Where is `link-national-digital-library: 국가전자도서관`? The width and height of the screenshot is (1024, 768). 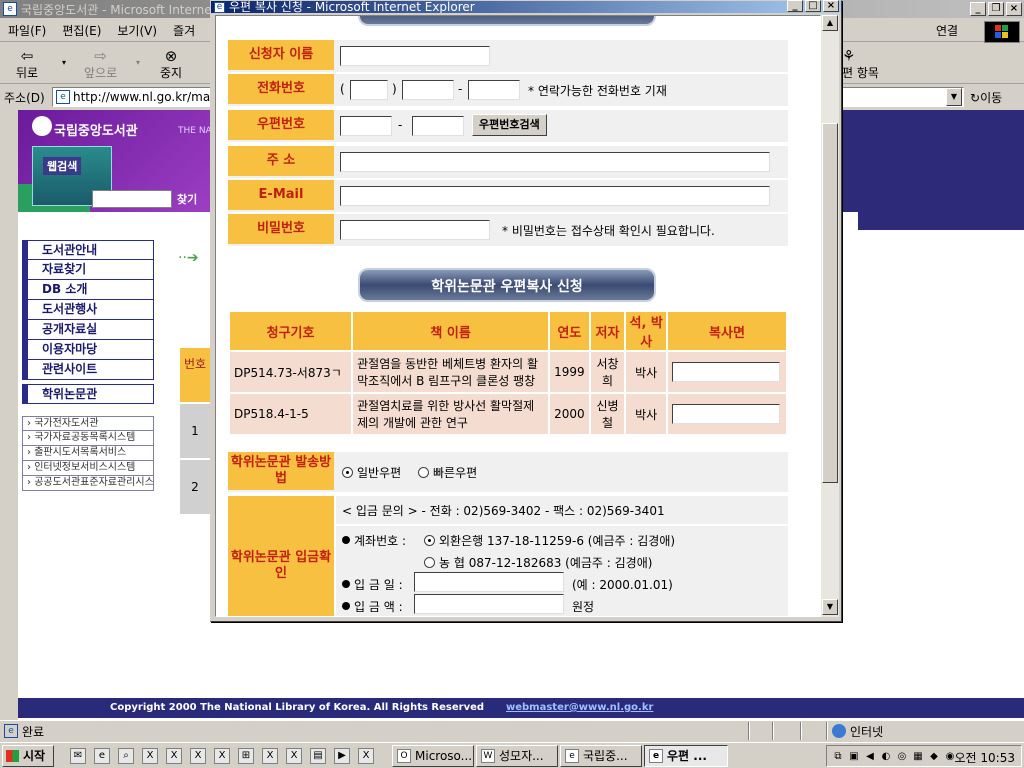 link-national-digital-library: 국가전자도서관 is located at coordinates (88, 423).